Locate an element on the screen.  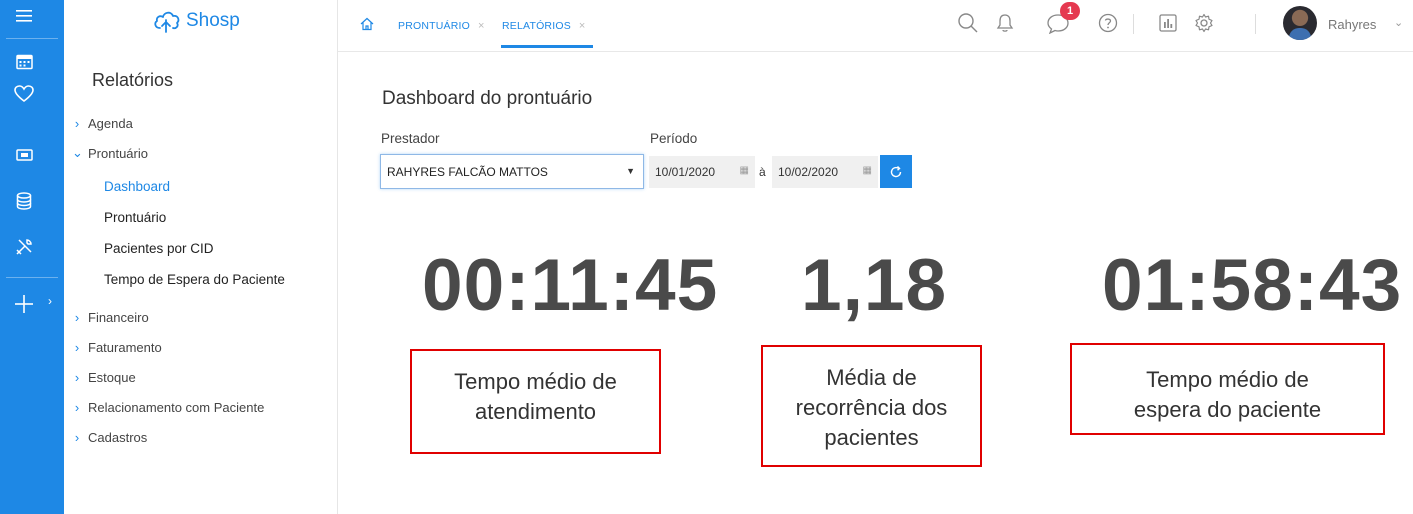
app-rail: › is located at coordinates (32, 257).